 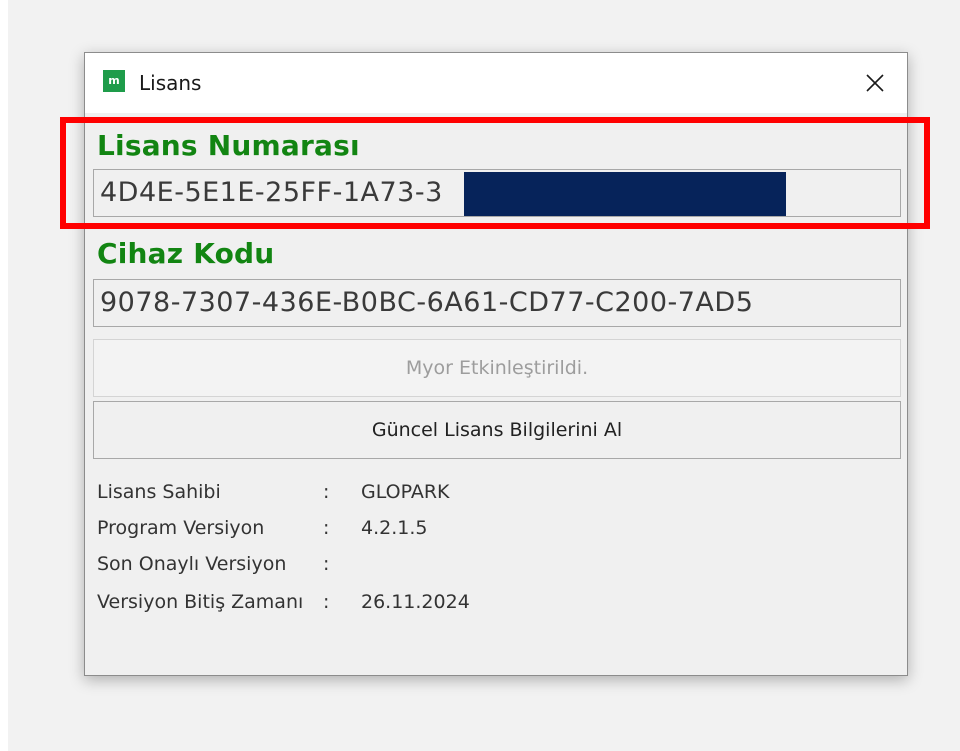 I want to click on info-label: Program Versiyon, so click(x=181, y=528).